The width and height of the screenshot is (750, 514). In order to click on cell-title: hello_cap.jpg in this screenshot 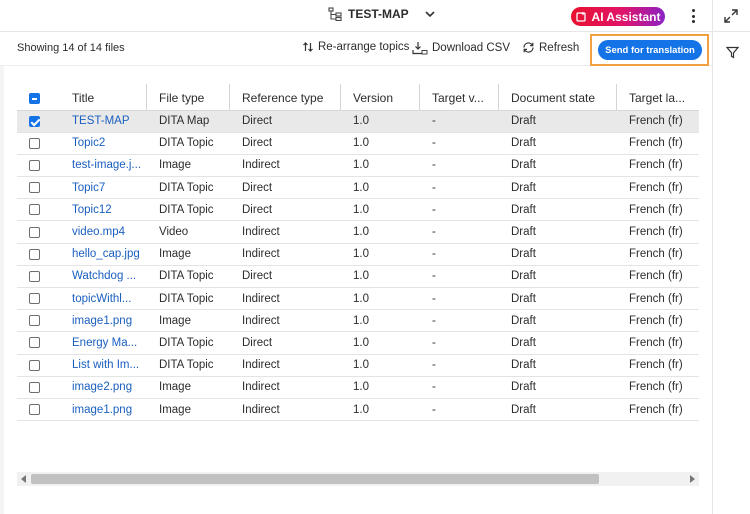, I will do `click(103, 254)`.